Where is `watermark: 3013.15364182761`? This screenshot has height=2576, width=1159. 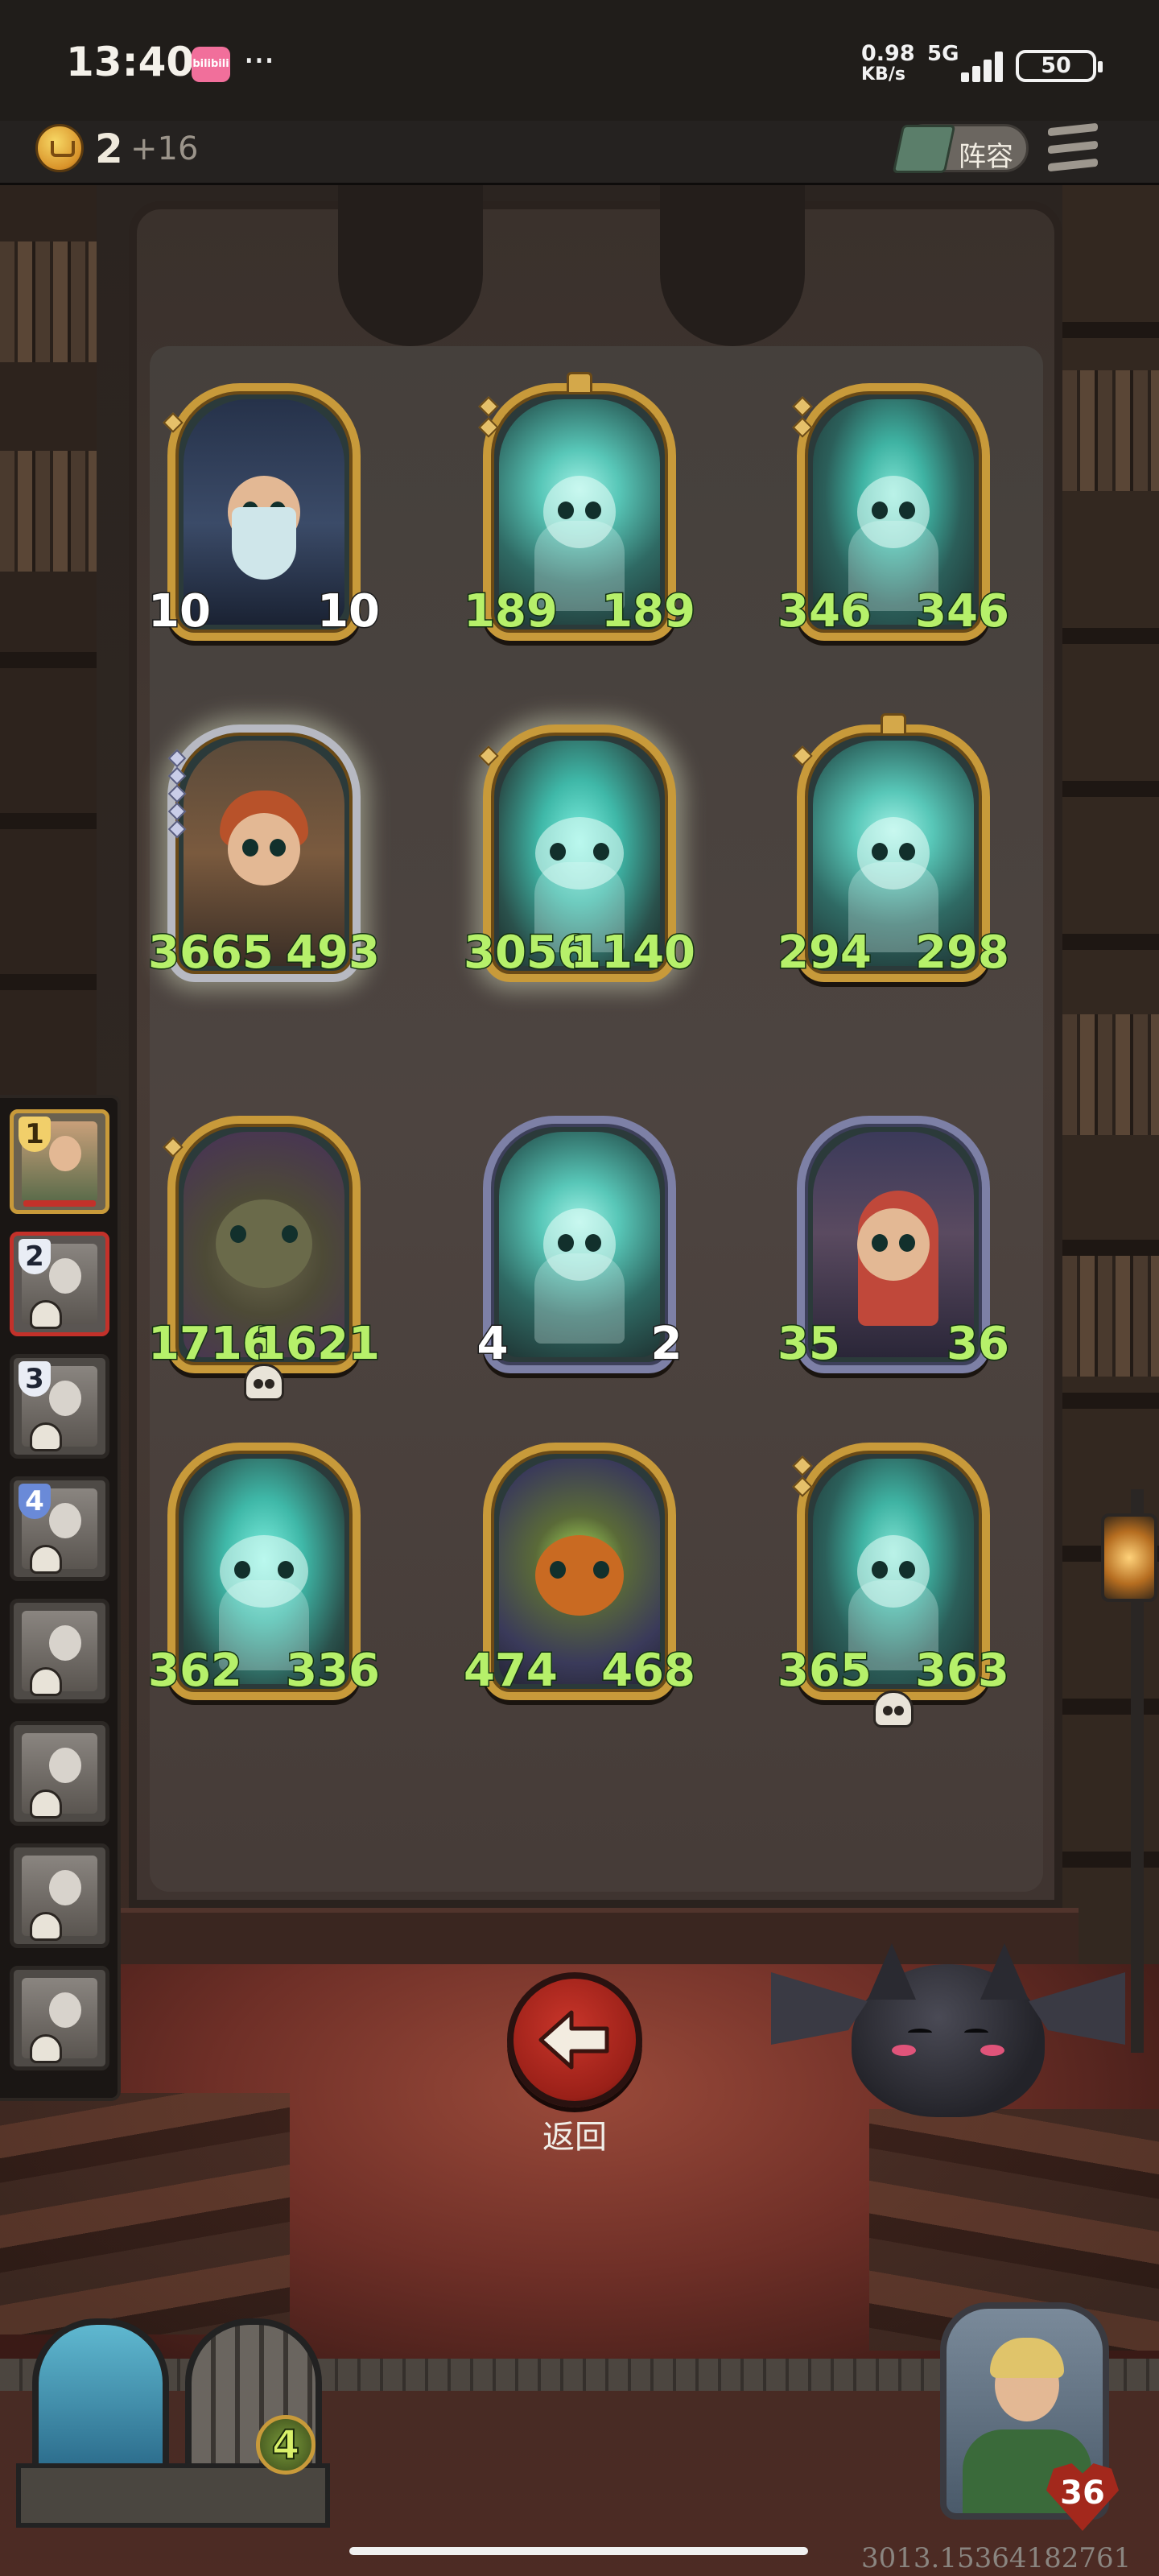 watermark: 3013.15364182761 is located at coordinates (996, 2558).